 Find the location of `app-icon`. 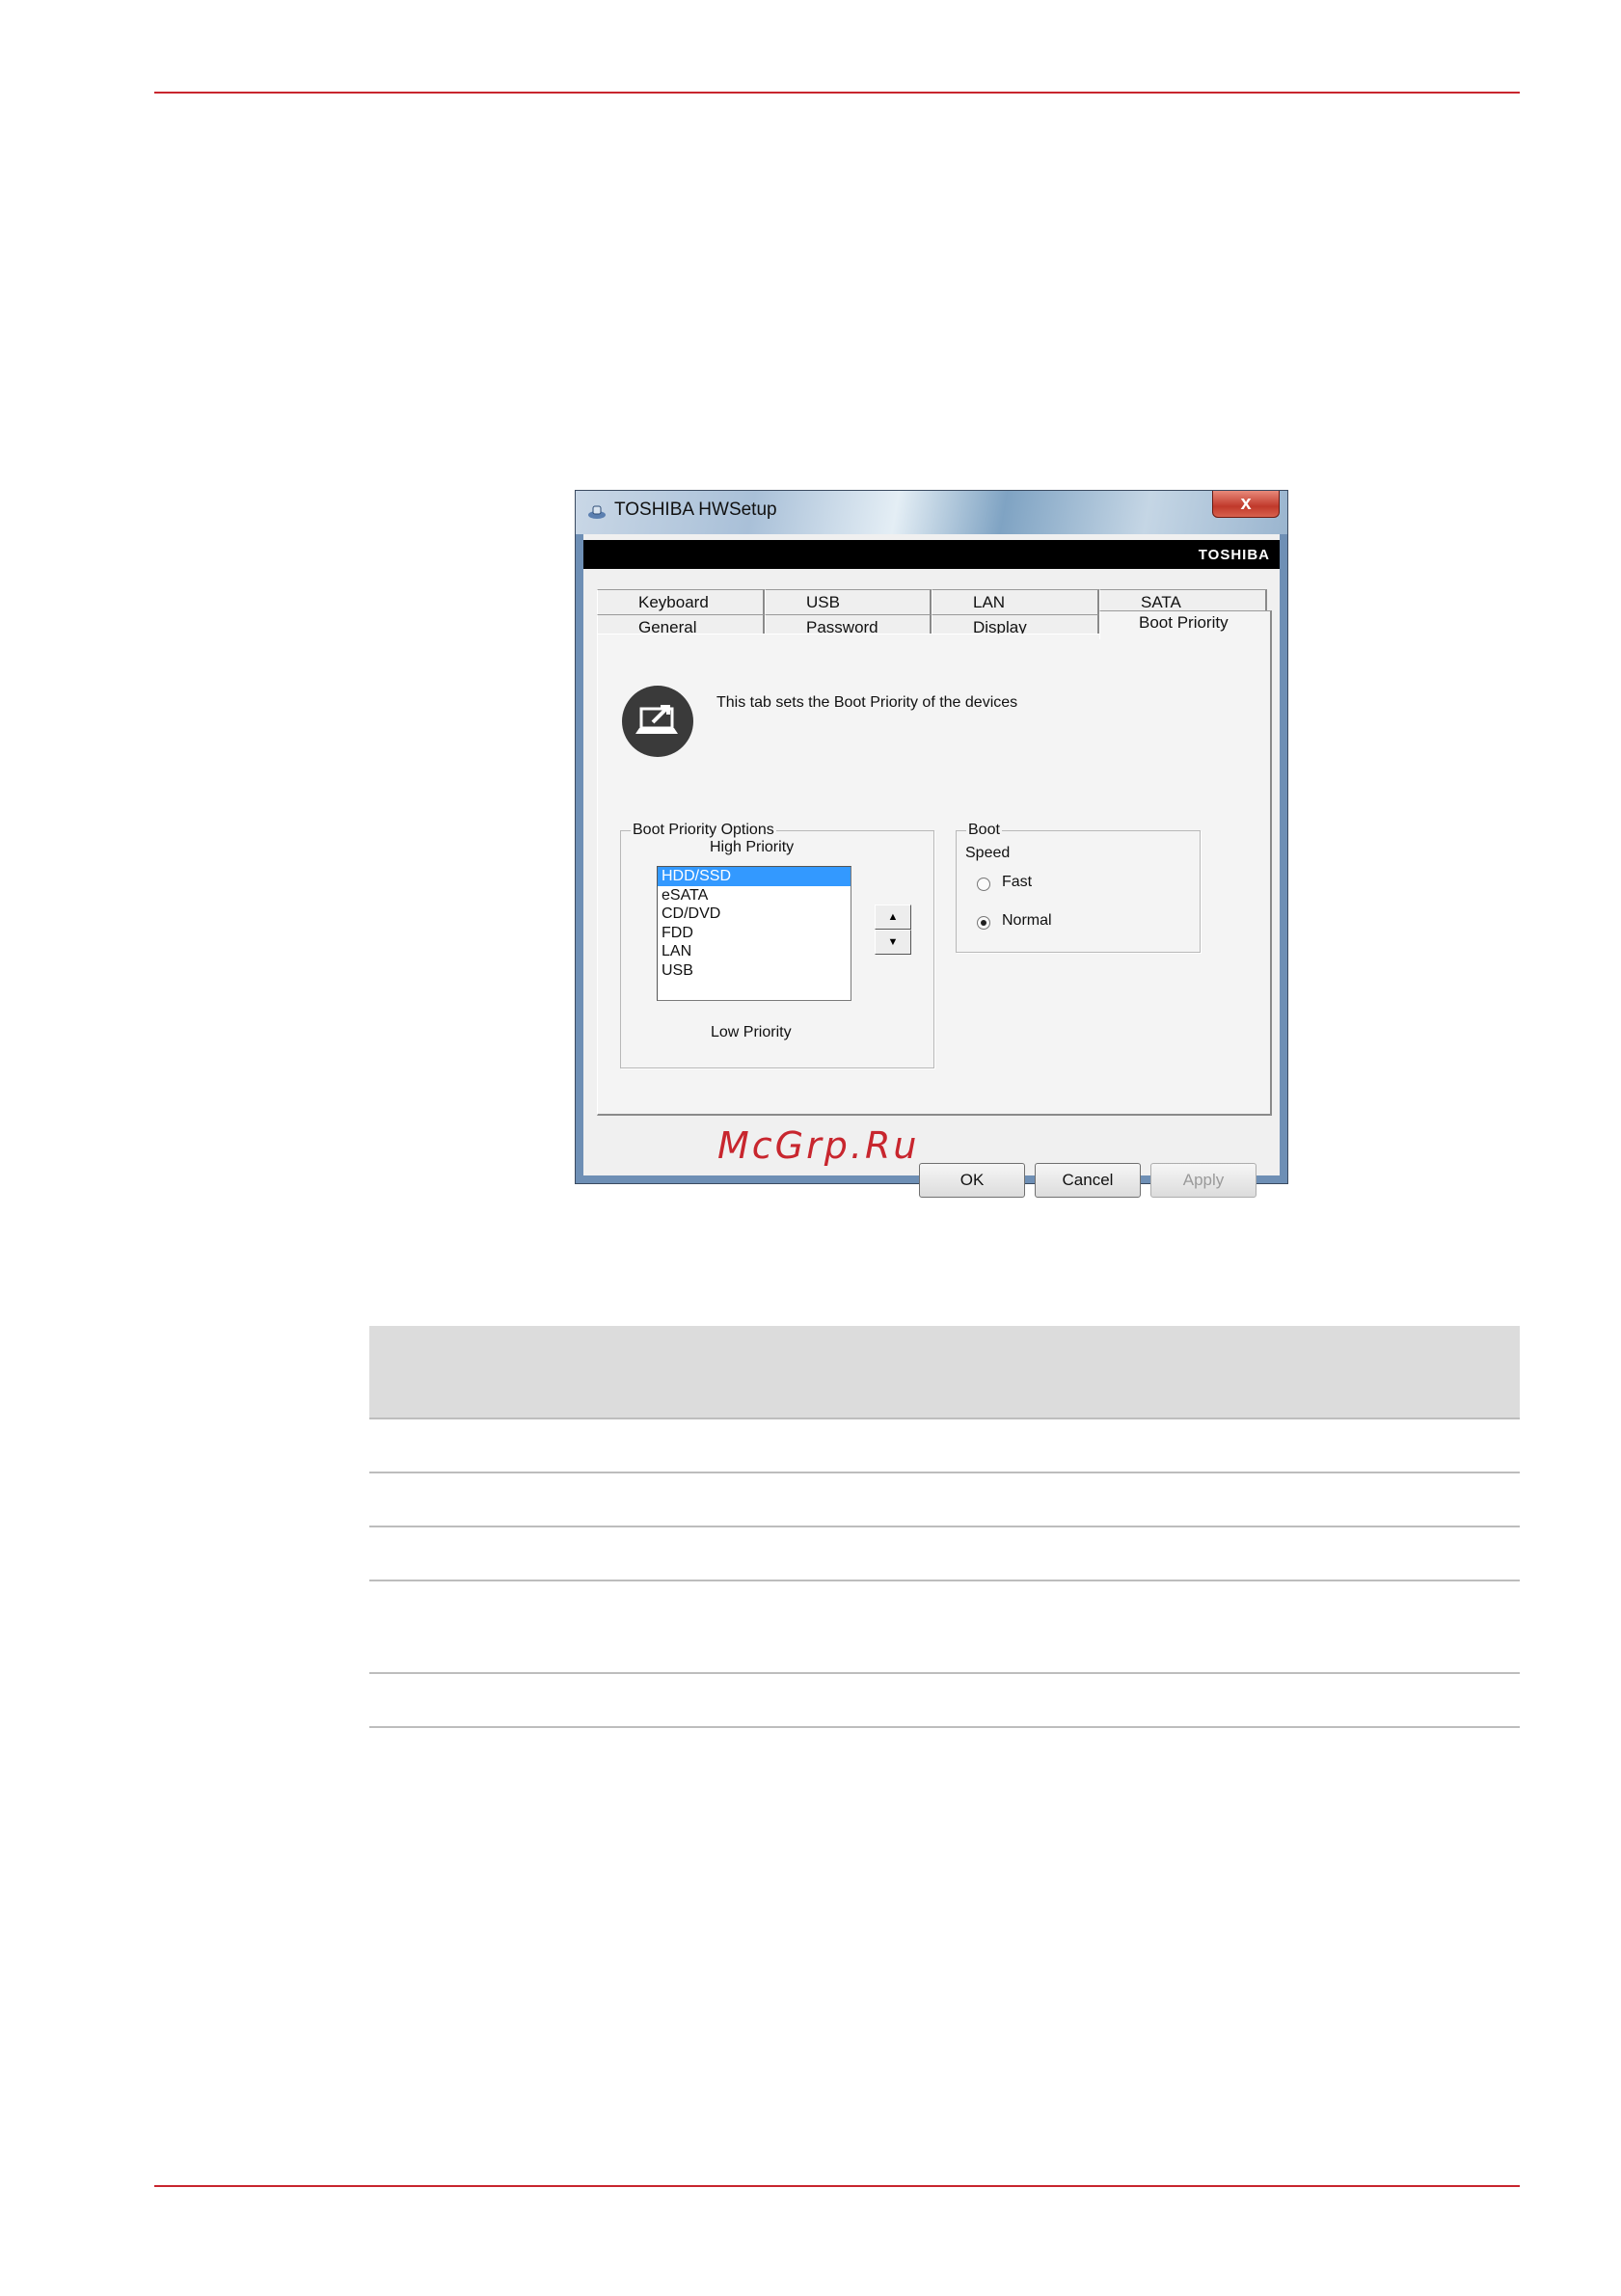

app-icon is located at coordinates (597, 512).